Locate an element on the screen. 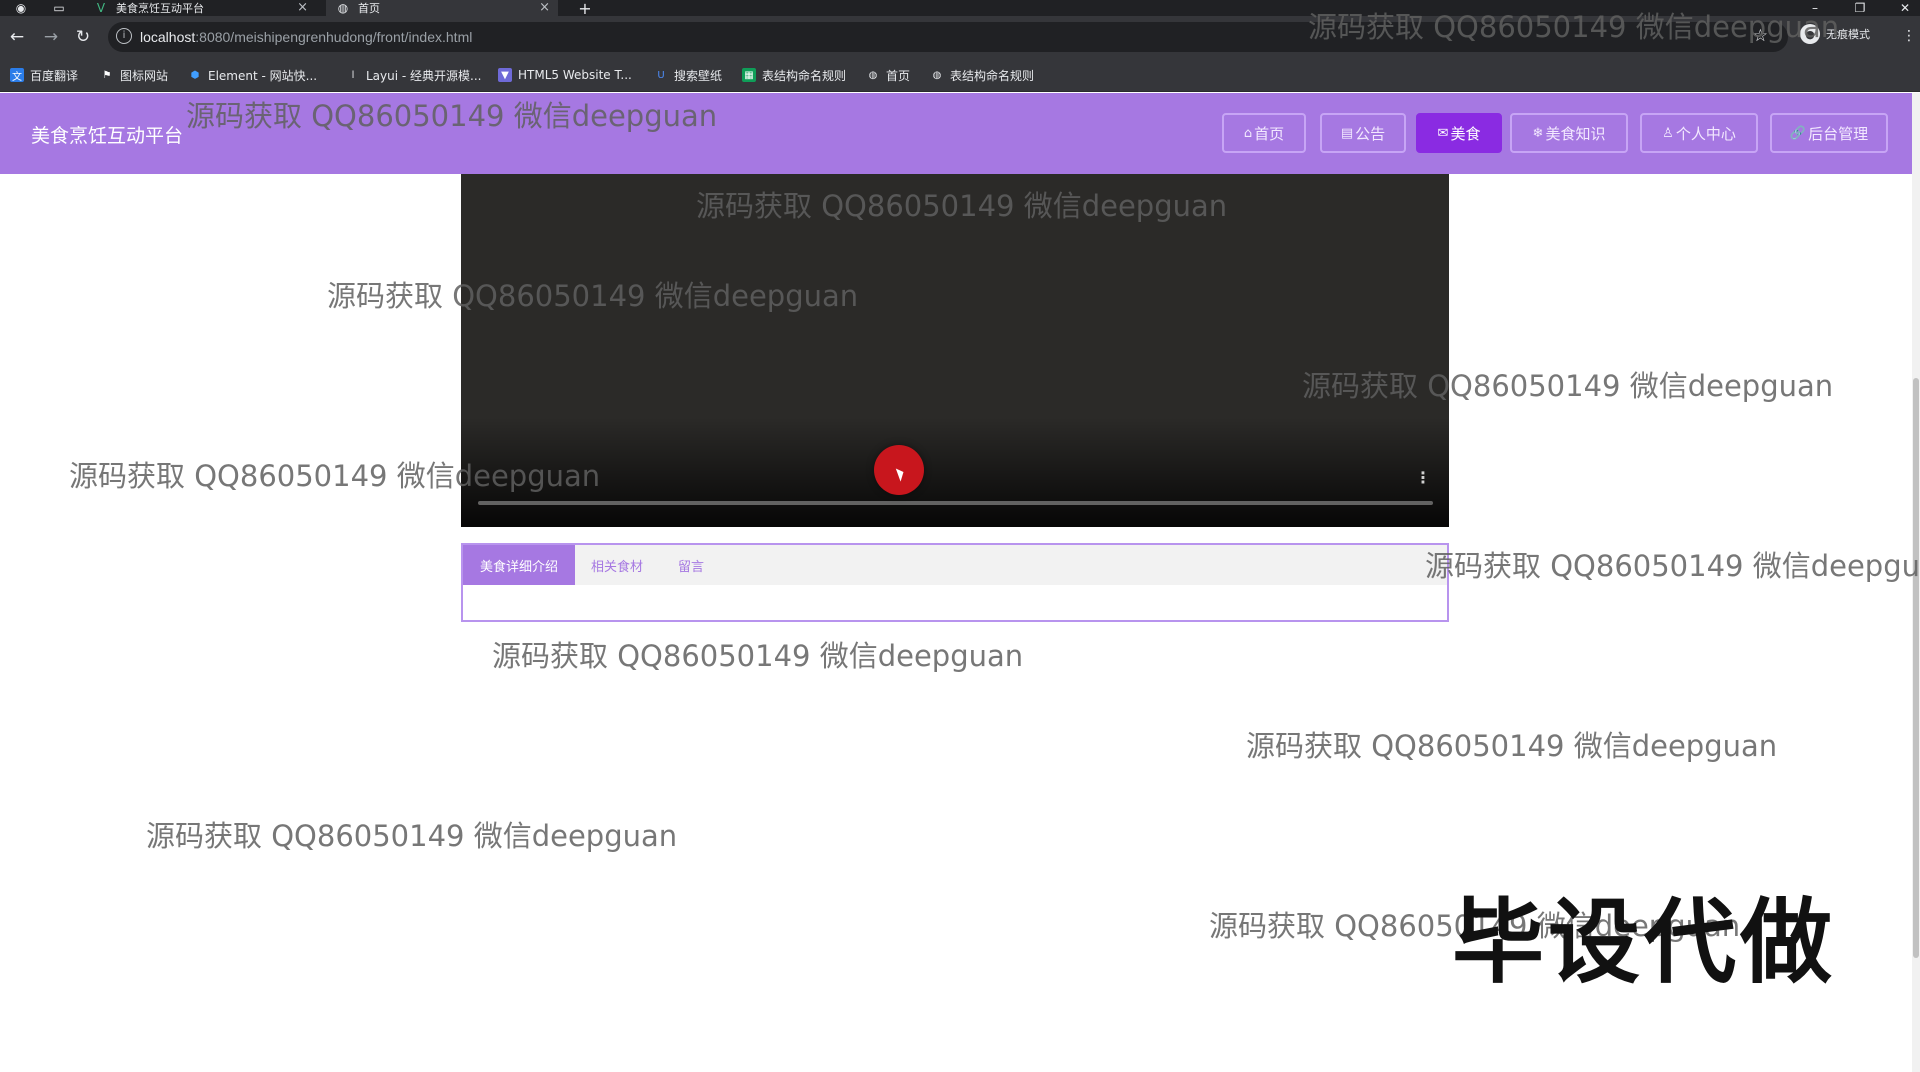 Image resolution: width=1920 pixels, height=1072 pixels. tab-overview-icon: ▭ is located at coordinates (59, 8).